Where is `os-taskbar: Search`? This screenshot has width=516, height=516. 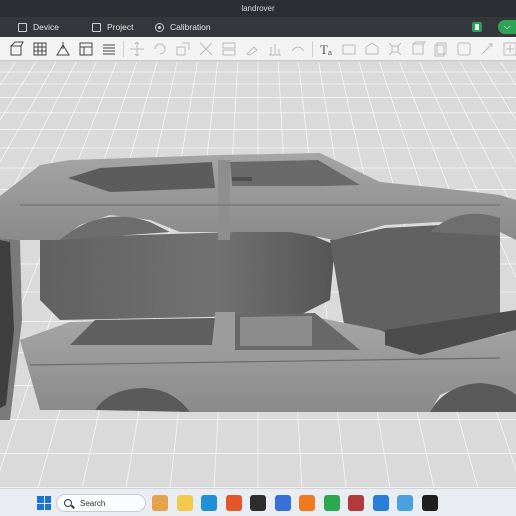 os-taskbar: Search is located at coordinates (258, 502).